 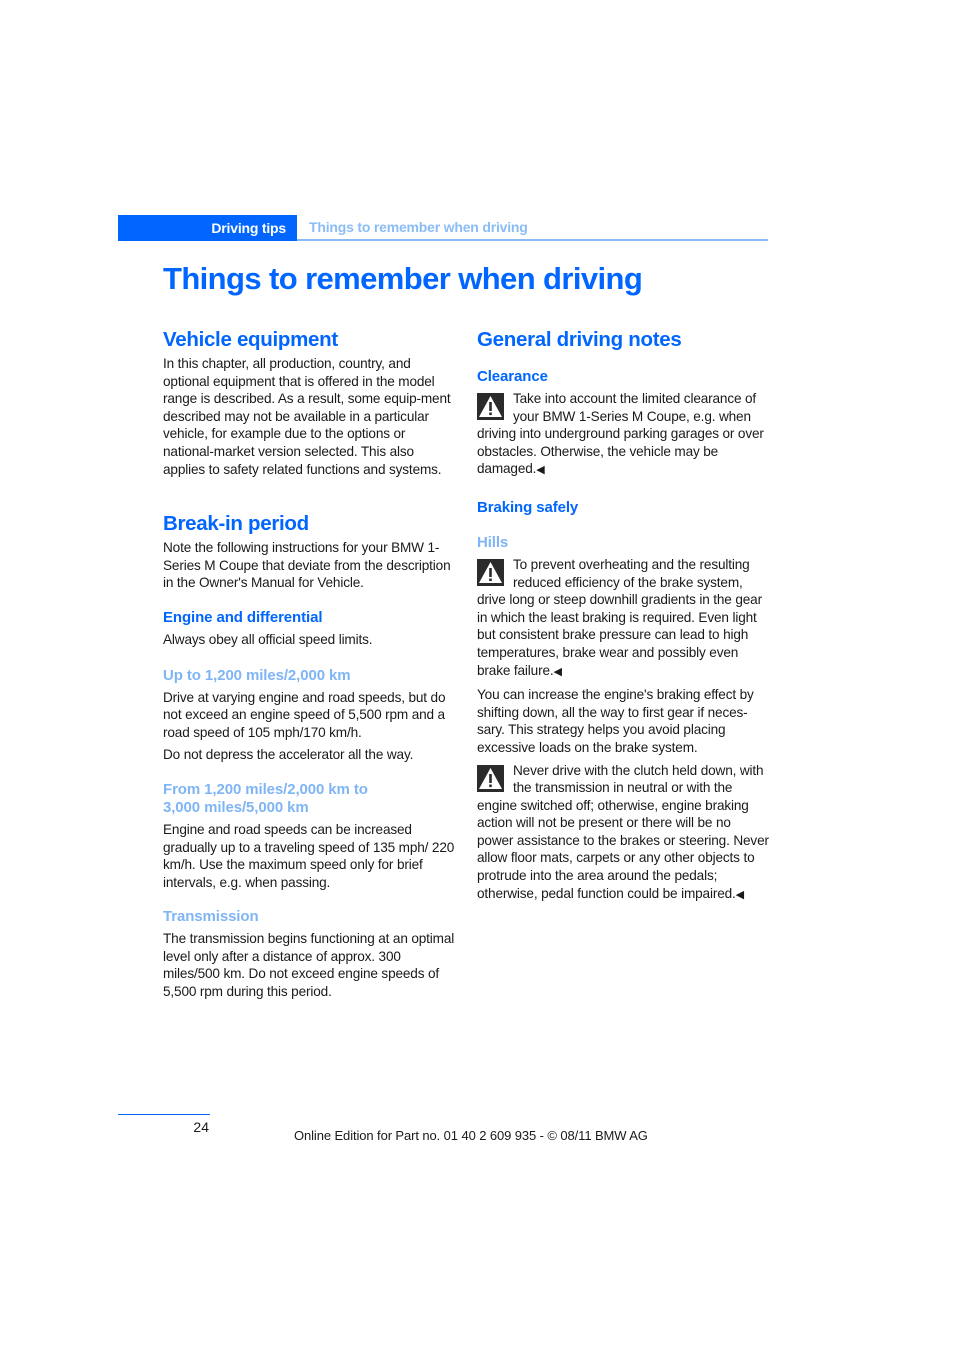 I want to click on vehicle-equipment-heading: Vehicle equipment, so click(x=250, y=339).